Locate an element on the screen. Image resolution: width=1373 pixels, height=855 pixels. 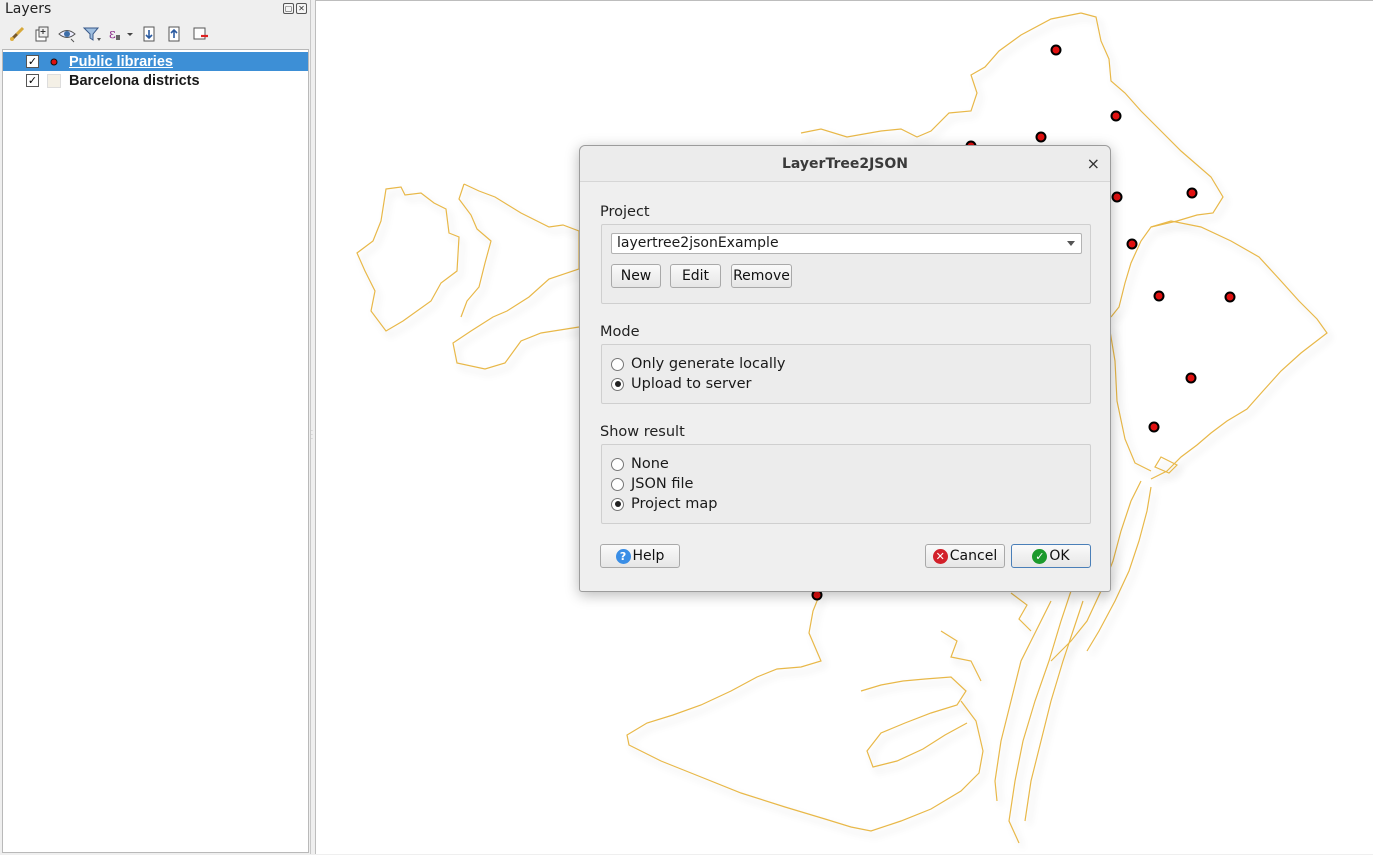
expand-all-icon is located at coordinates (150, 34).